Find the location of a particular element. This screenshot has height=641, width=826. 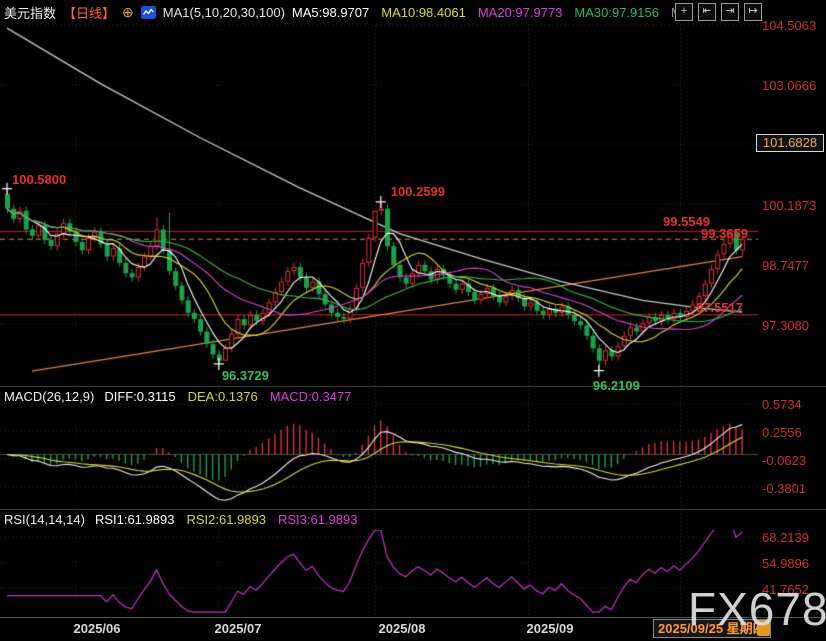

zoom-out-icon: ⇤ is located at coordinates (707, 12).